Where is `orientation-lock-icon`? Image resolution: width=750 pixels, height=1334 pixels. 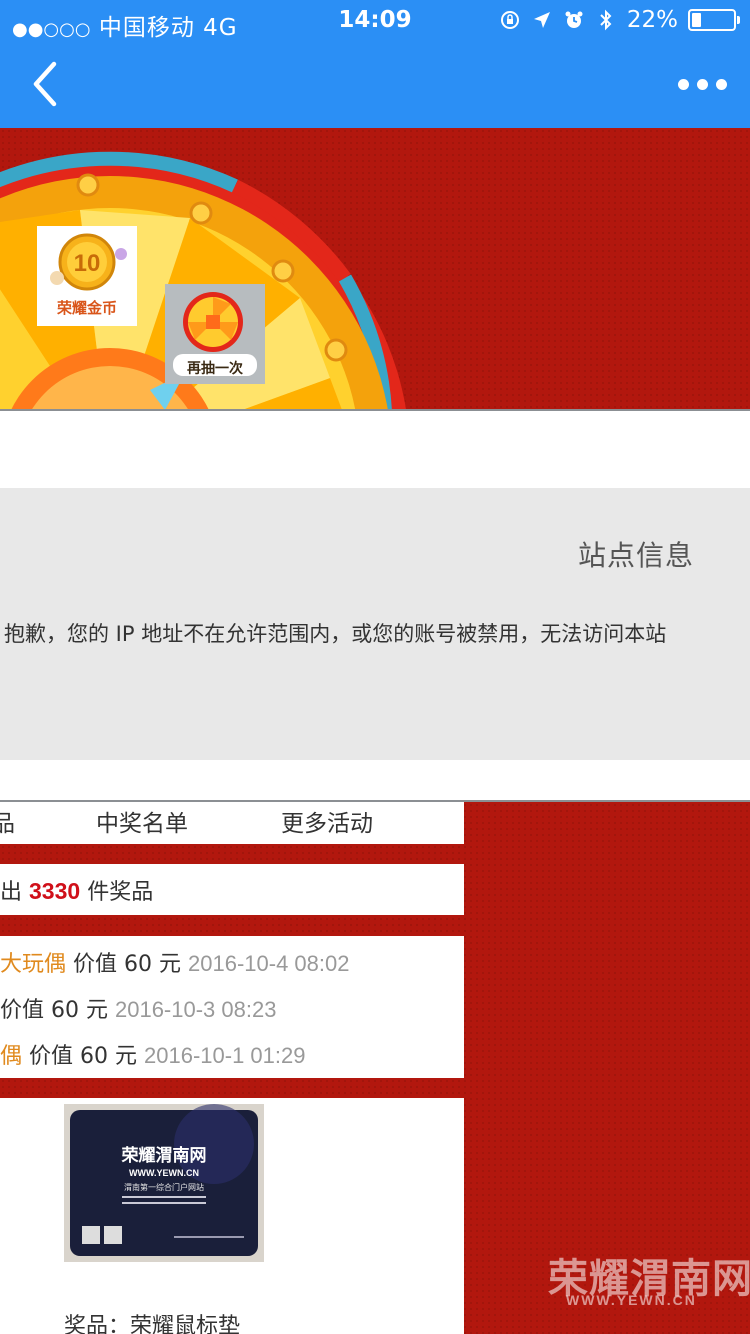 orientation-lock-icon is located at coordinates (510, 20).